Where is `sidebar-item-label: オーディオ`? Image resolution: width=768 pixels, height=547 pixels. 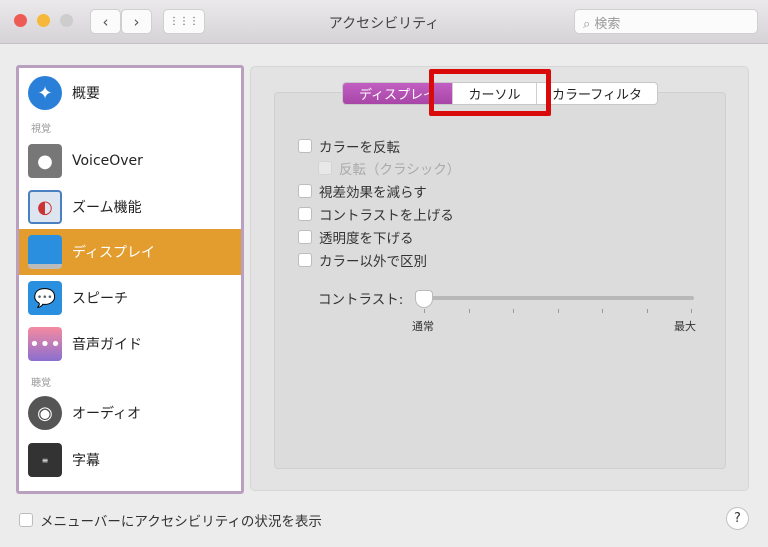
sidebar-item-label: オーディオ is located at coordinates (107, 414).